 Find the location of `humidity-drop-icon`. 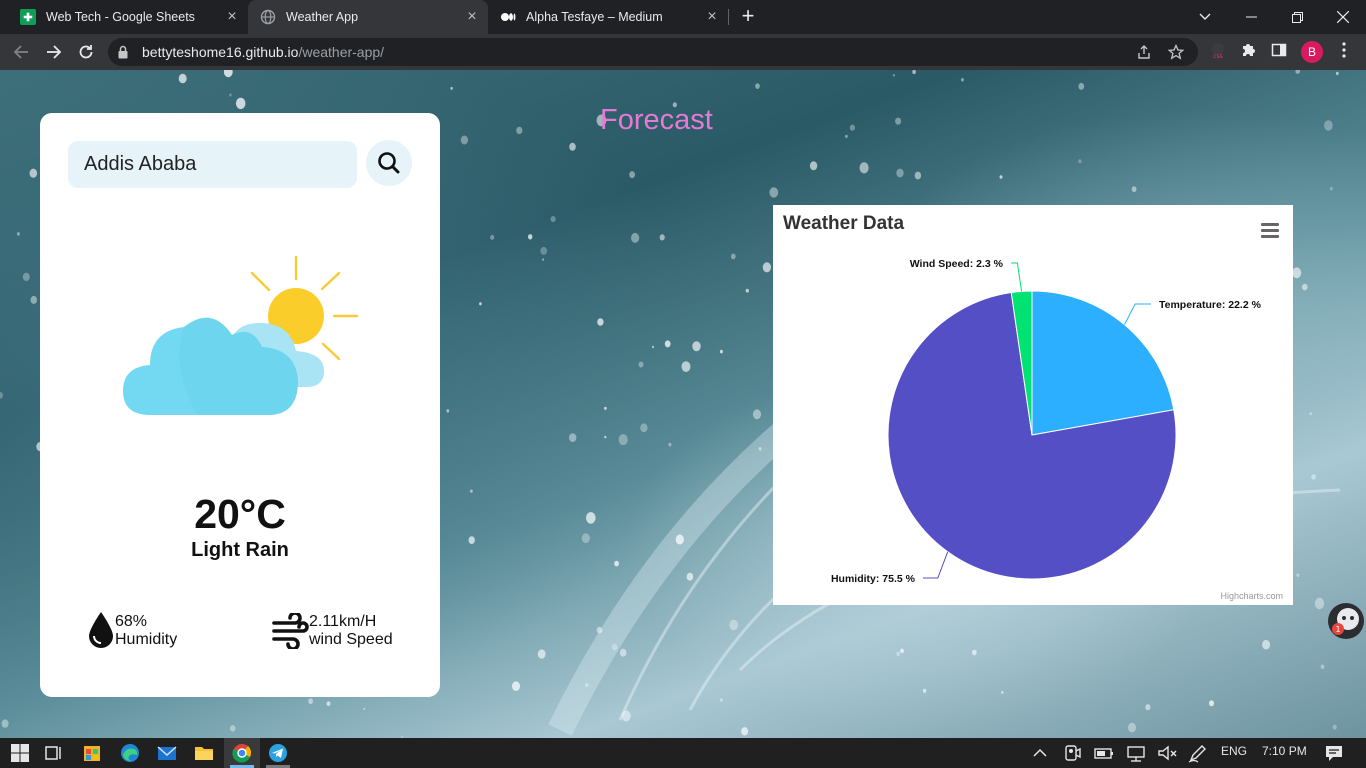

humidity-drop-icon is located at coordinates (101, 630).